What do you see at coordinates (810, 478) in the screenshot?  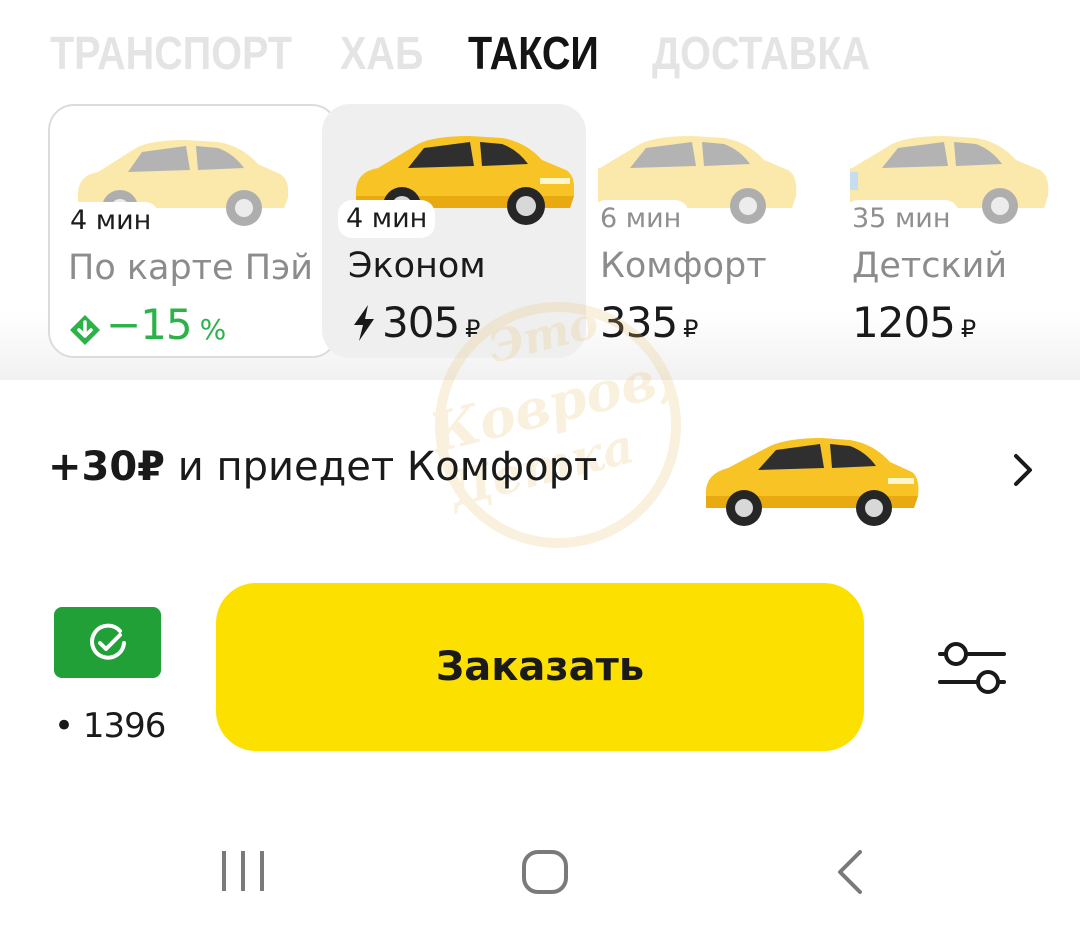 I see `comfort-car-image` at bounding box center [810, 478].